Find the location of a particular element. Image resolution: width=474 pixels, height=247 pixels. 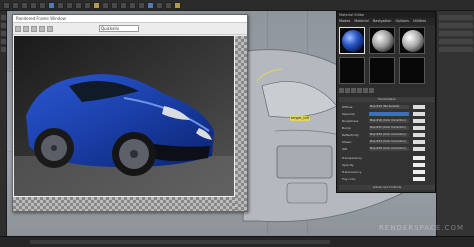

save-icon is located at coordinates (18, 28).